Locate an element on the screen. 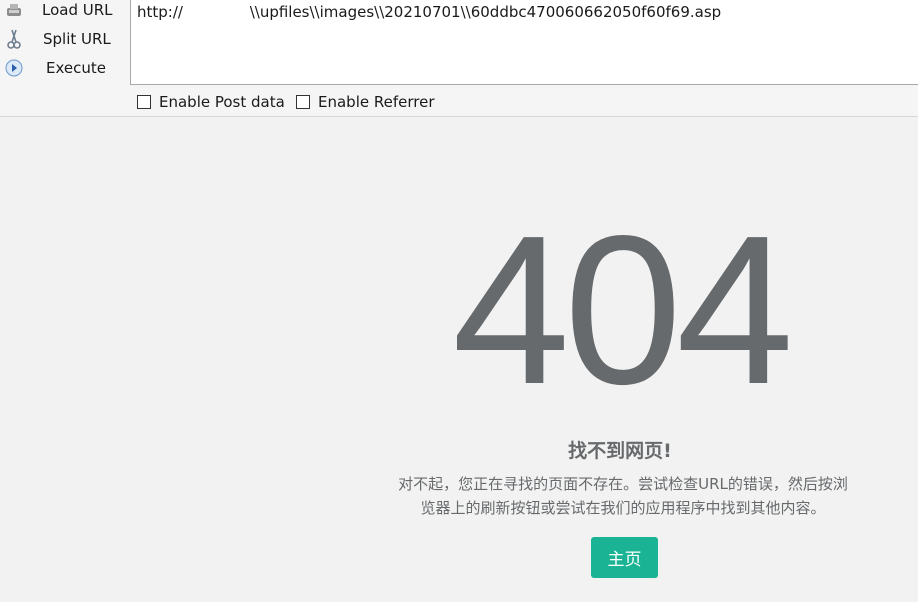 This screenshot has height=602, width=918. hackbar-side-buttons: Load URL Split URL Execute is located at coordinates (65, 43).